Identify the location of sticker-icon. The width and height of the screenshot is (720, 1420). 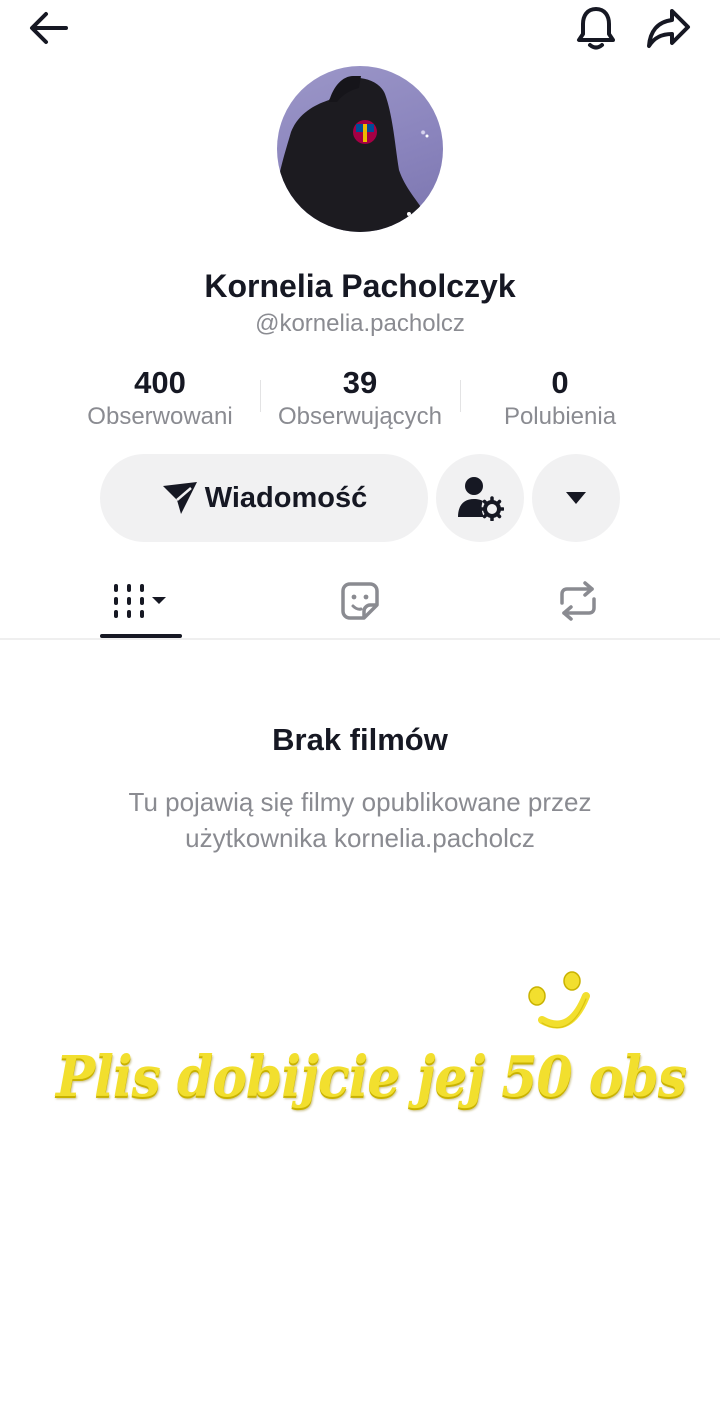
(360, 601).